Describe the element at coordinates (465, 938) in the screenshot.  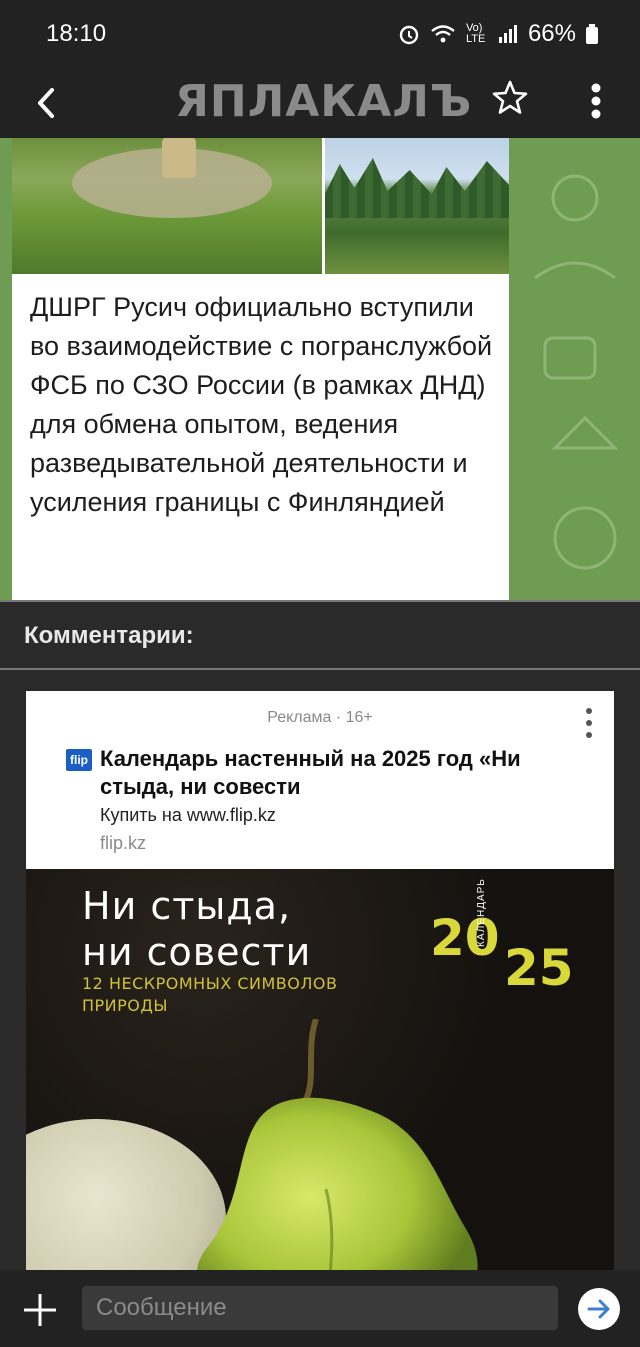
I see `ad-year-part1: 20` at that location.